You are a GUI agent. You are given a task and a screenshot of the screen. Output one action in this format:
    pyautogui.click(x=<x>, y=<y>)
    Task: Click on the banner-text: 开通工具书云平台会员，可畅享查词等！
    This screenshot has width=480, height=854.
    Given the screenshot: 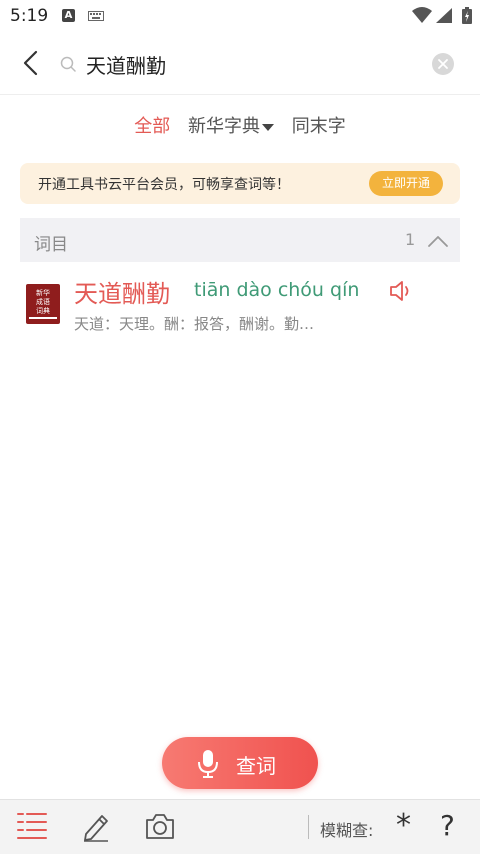 What is the action you would take?
    pyautogui.click(x=164, y=185)
    